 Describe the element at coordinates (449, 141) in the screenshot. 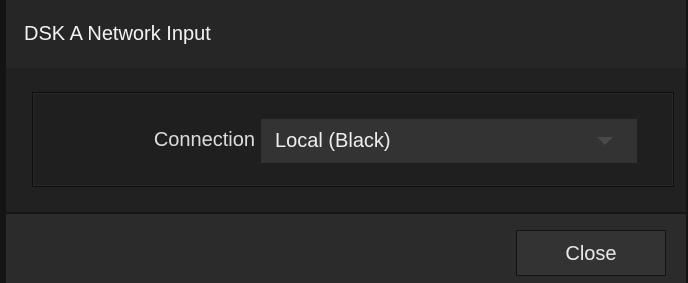

I see `connection-dropdown: Local (Black)` at that location.